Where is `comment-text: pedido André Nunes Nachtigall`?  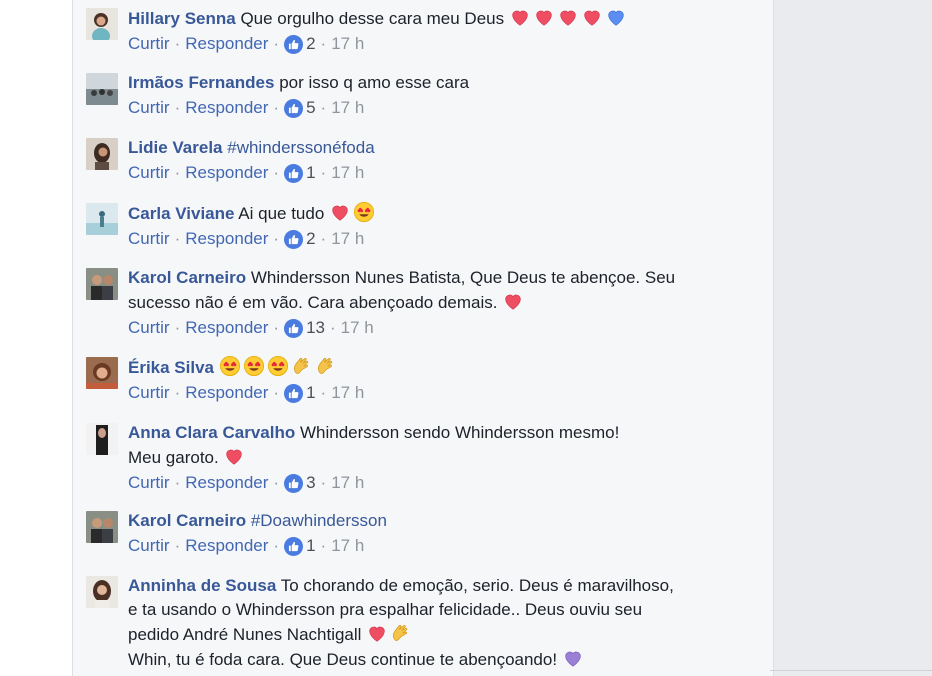 comment-text: pedido André Nunes Nachtigall is located at coordinates (245, 634).